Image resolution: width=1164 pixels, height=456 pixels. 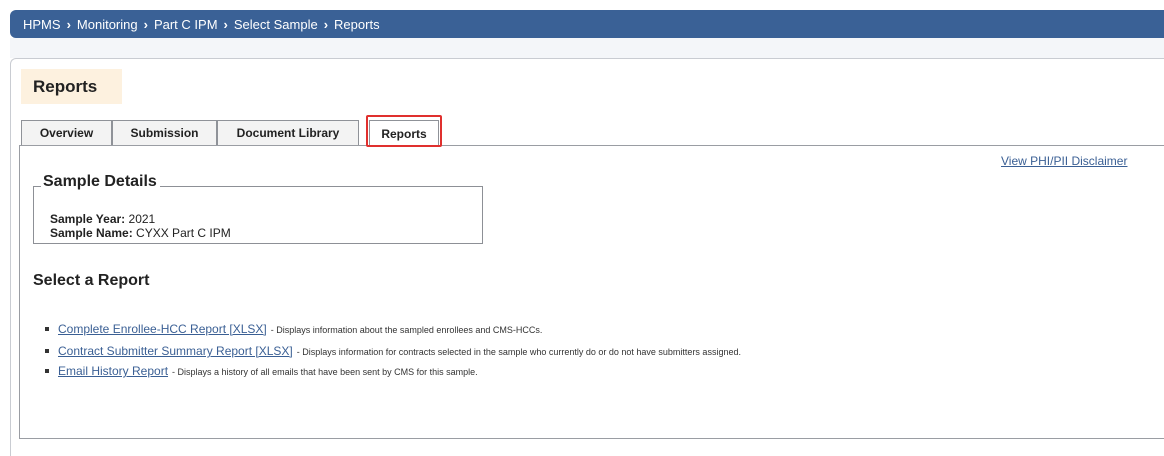 What do you see at coordinates (164, 132) in the screenshot?
I see `tab-submission: Submission` at bounding box center [164, 132].